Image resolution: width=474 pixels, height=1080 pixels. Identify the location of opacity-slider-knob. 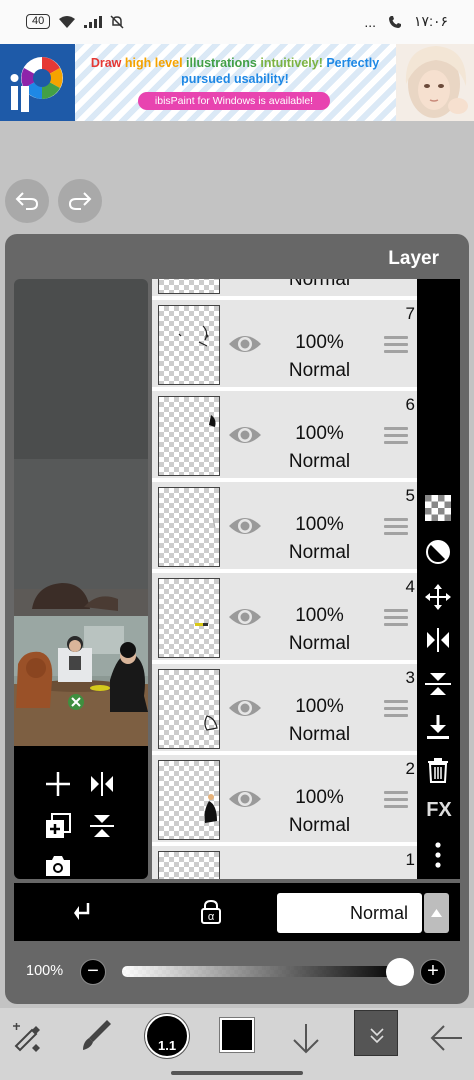
(400, 972).